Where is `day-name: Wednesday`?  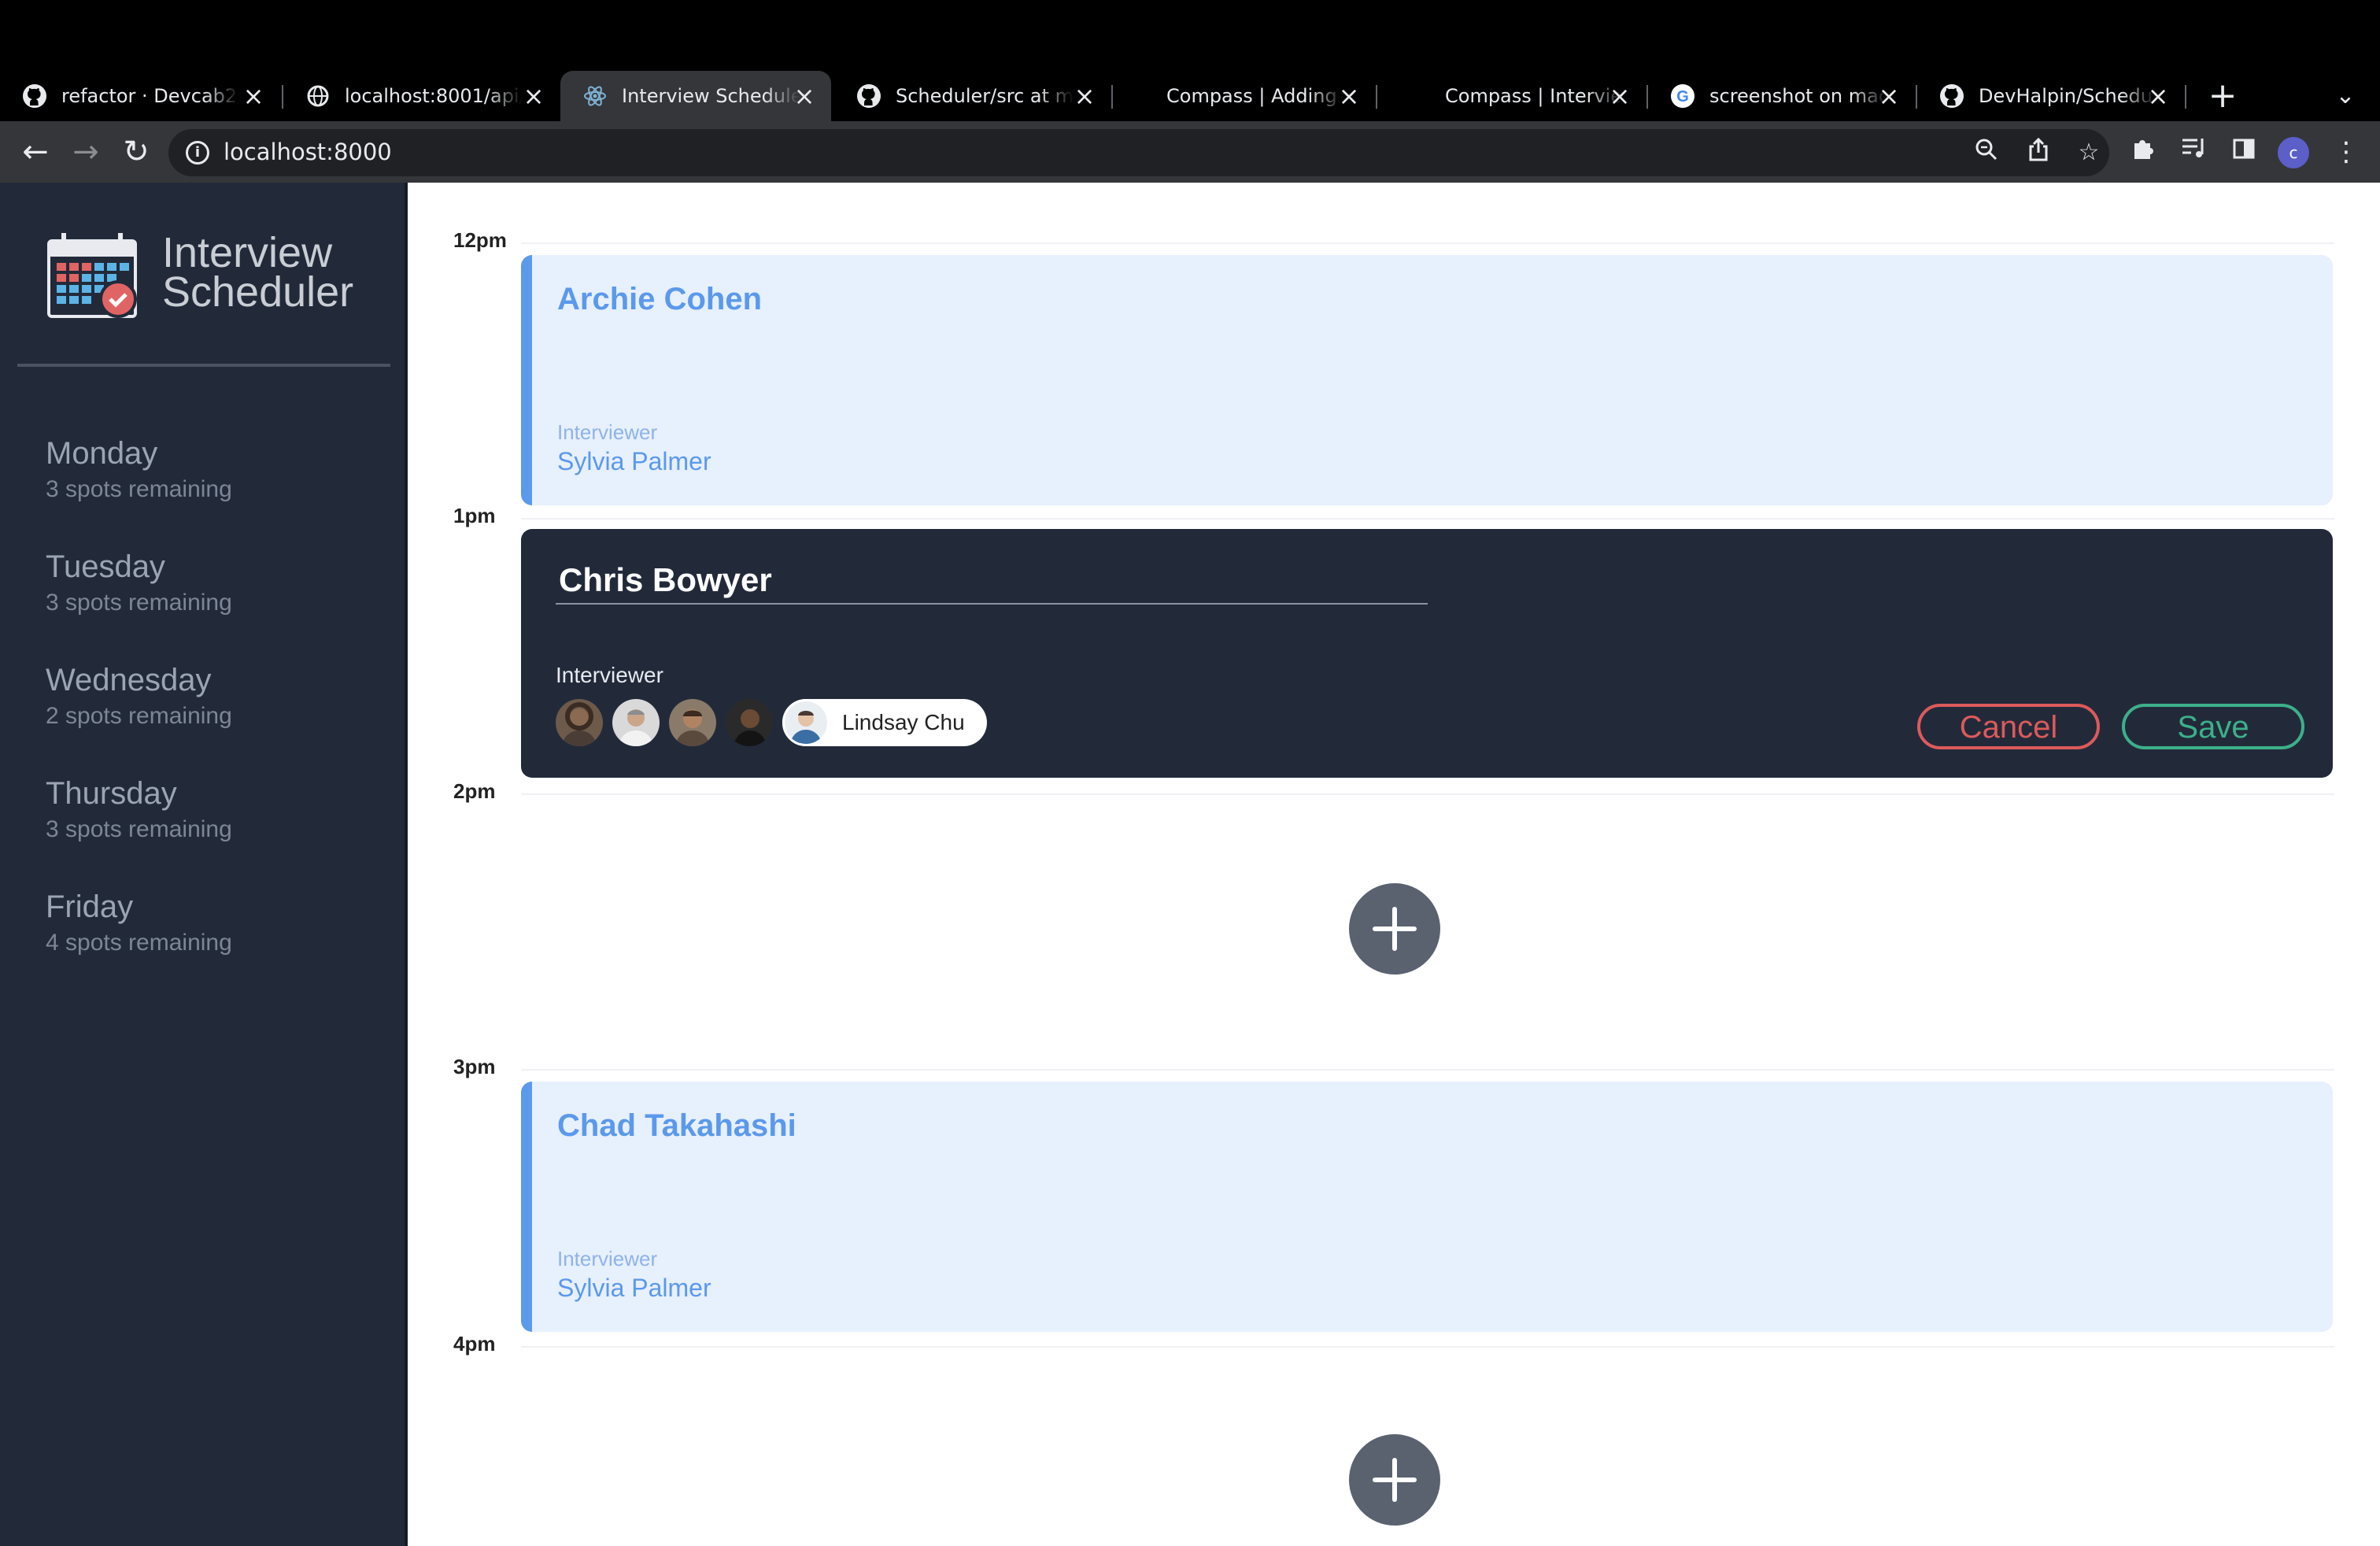
day-name: Wednesday is located at coordinates (129, 680).